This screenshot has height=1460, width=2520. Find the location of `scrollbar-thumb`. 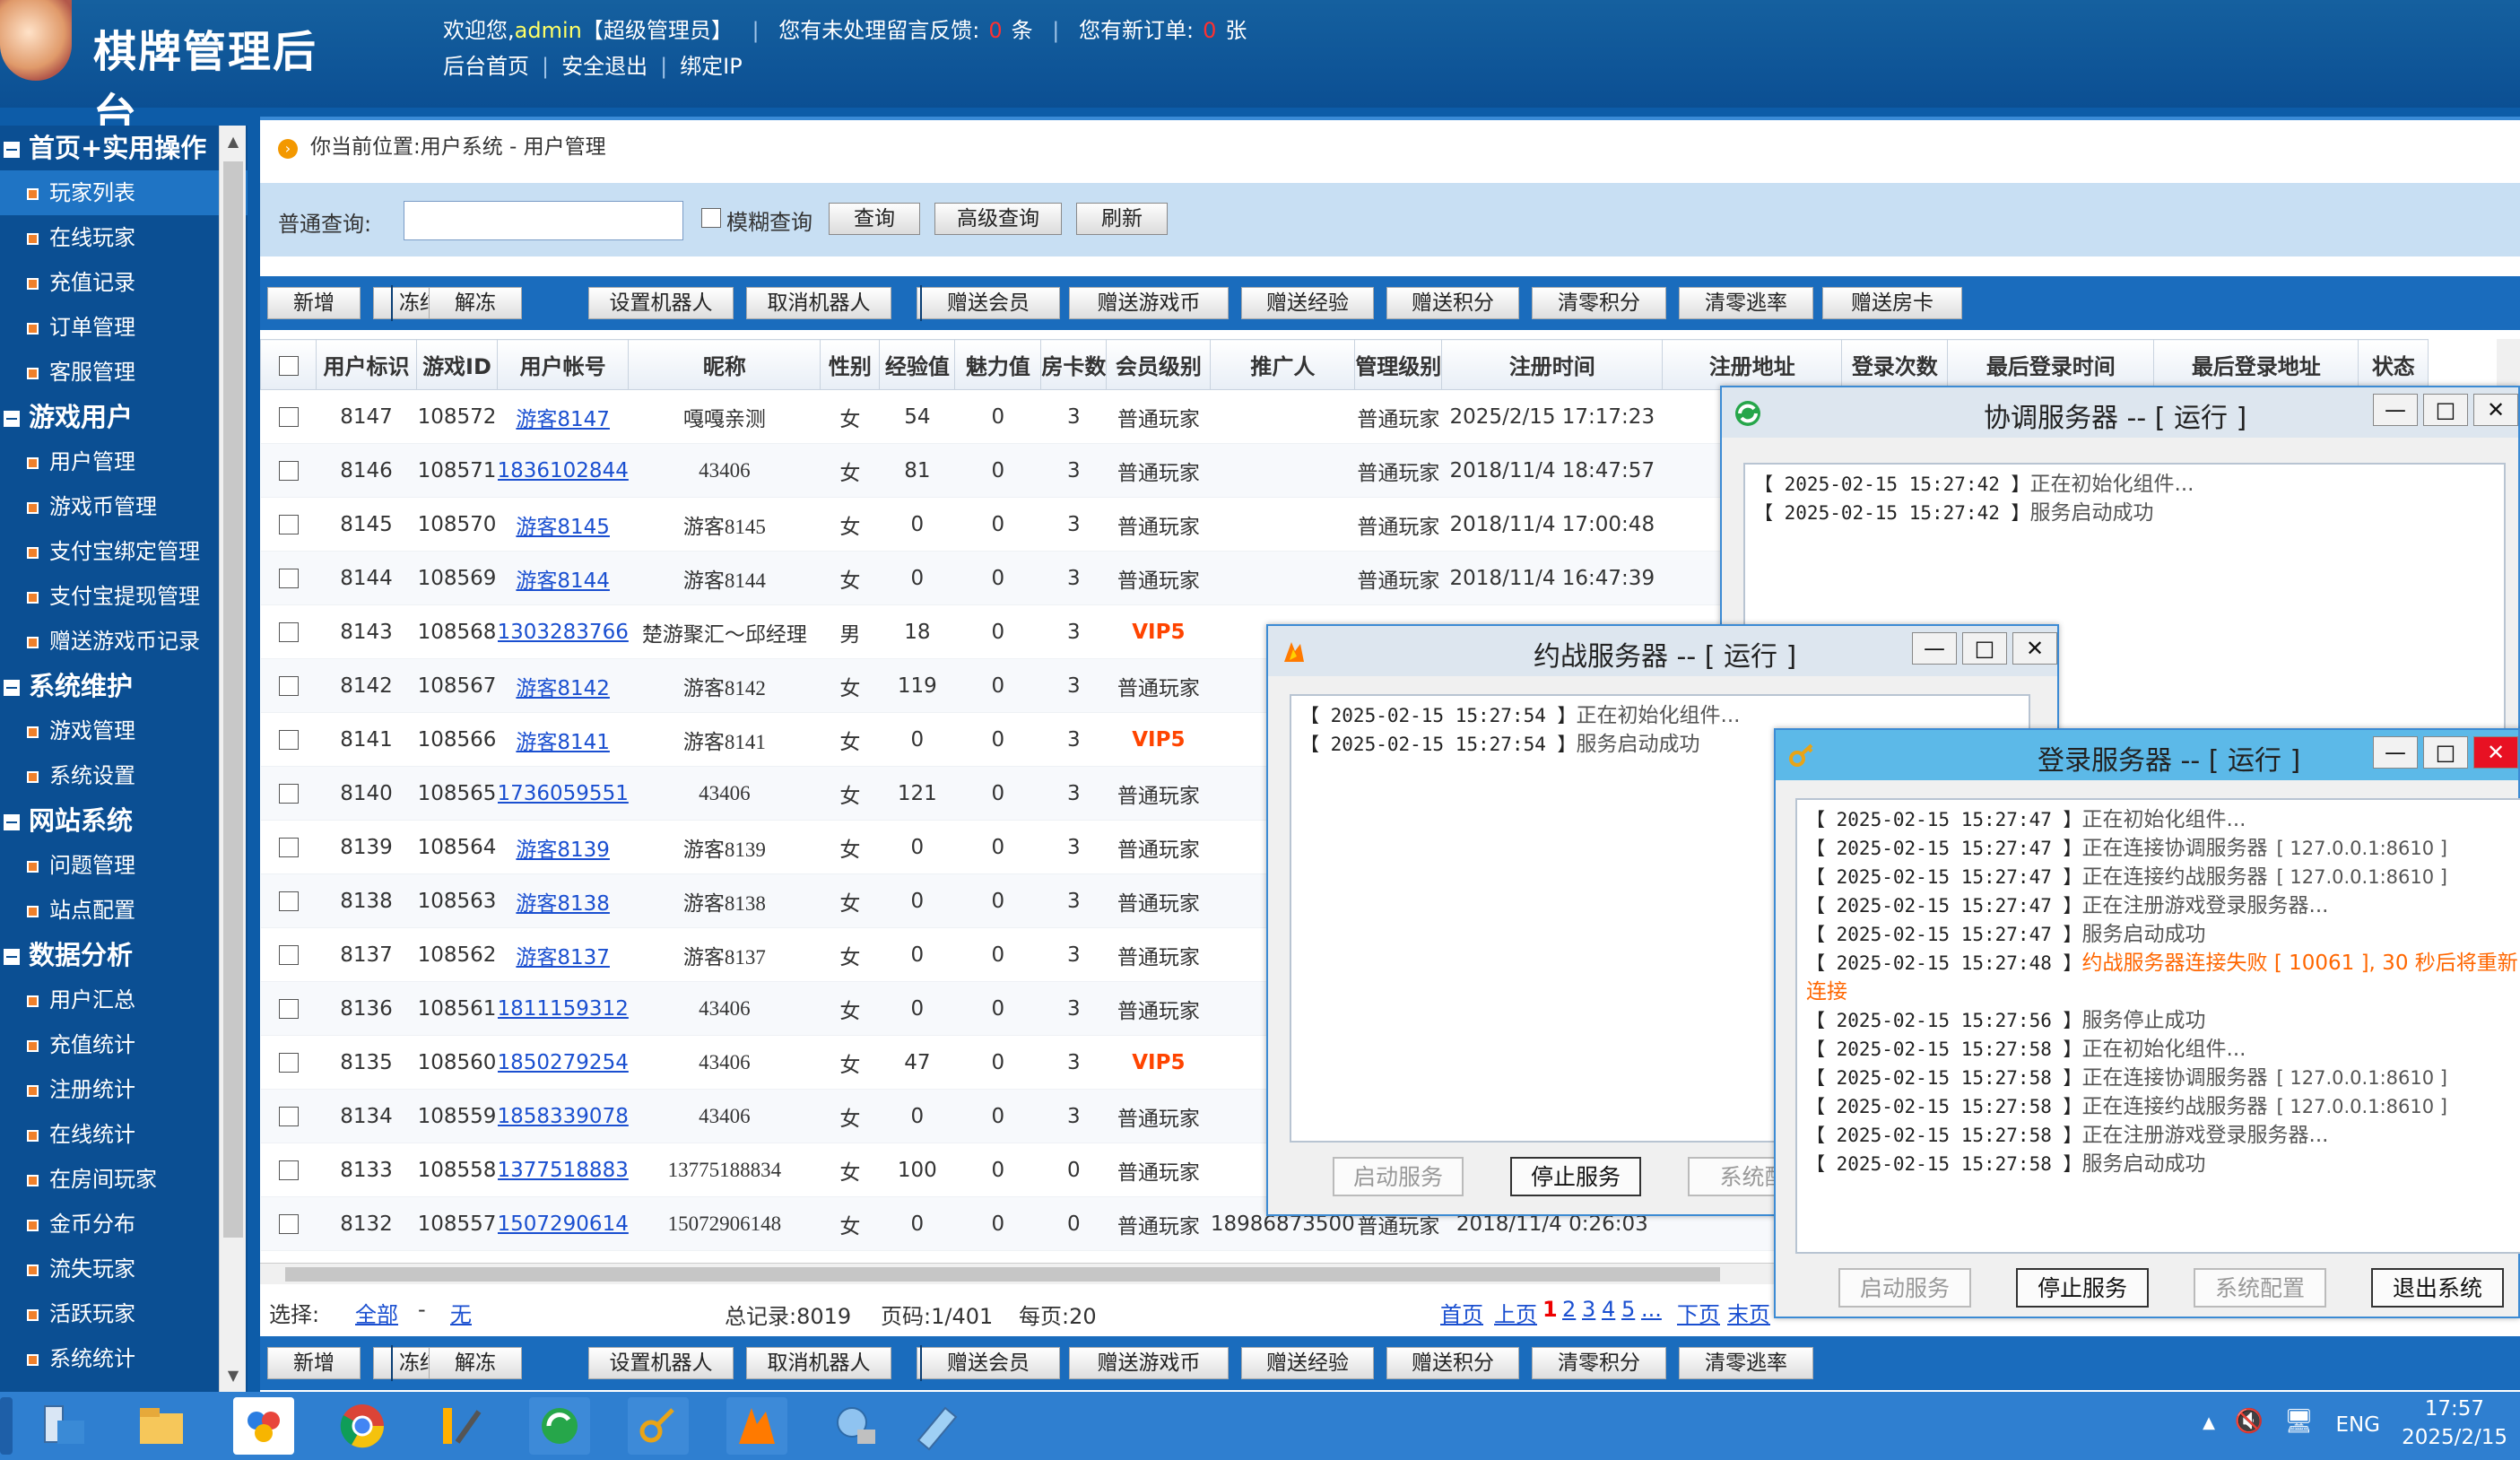

scrollbar-thumb is located at coordinates (233, 699).